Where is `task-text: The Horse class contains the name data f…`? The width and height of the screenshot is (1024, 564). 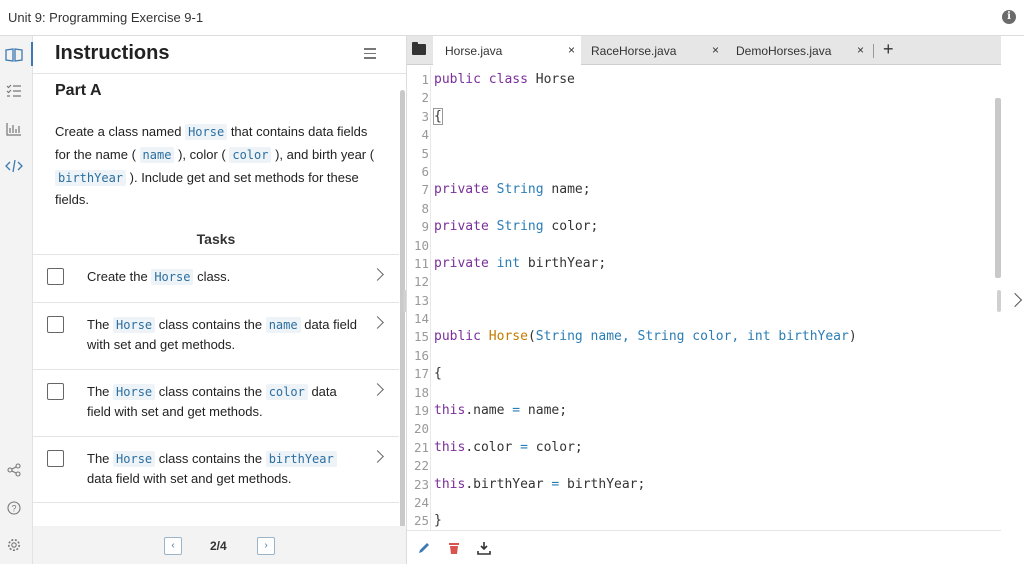
task-text: The Horse class contains the name data f… is located at coordinates (222, 334).